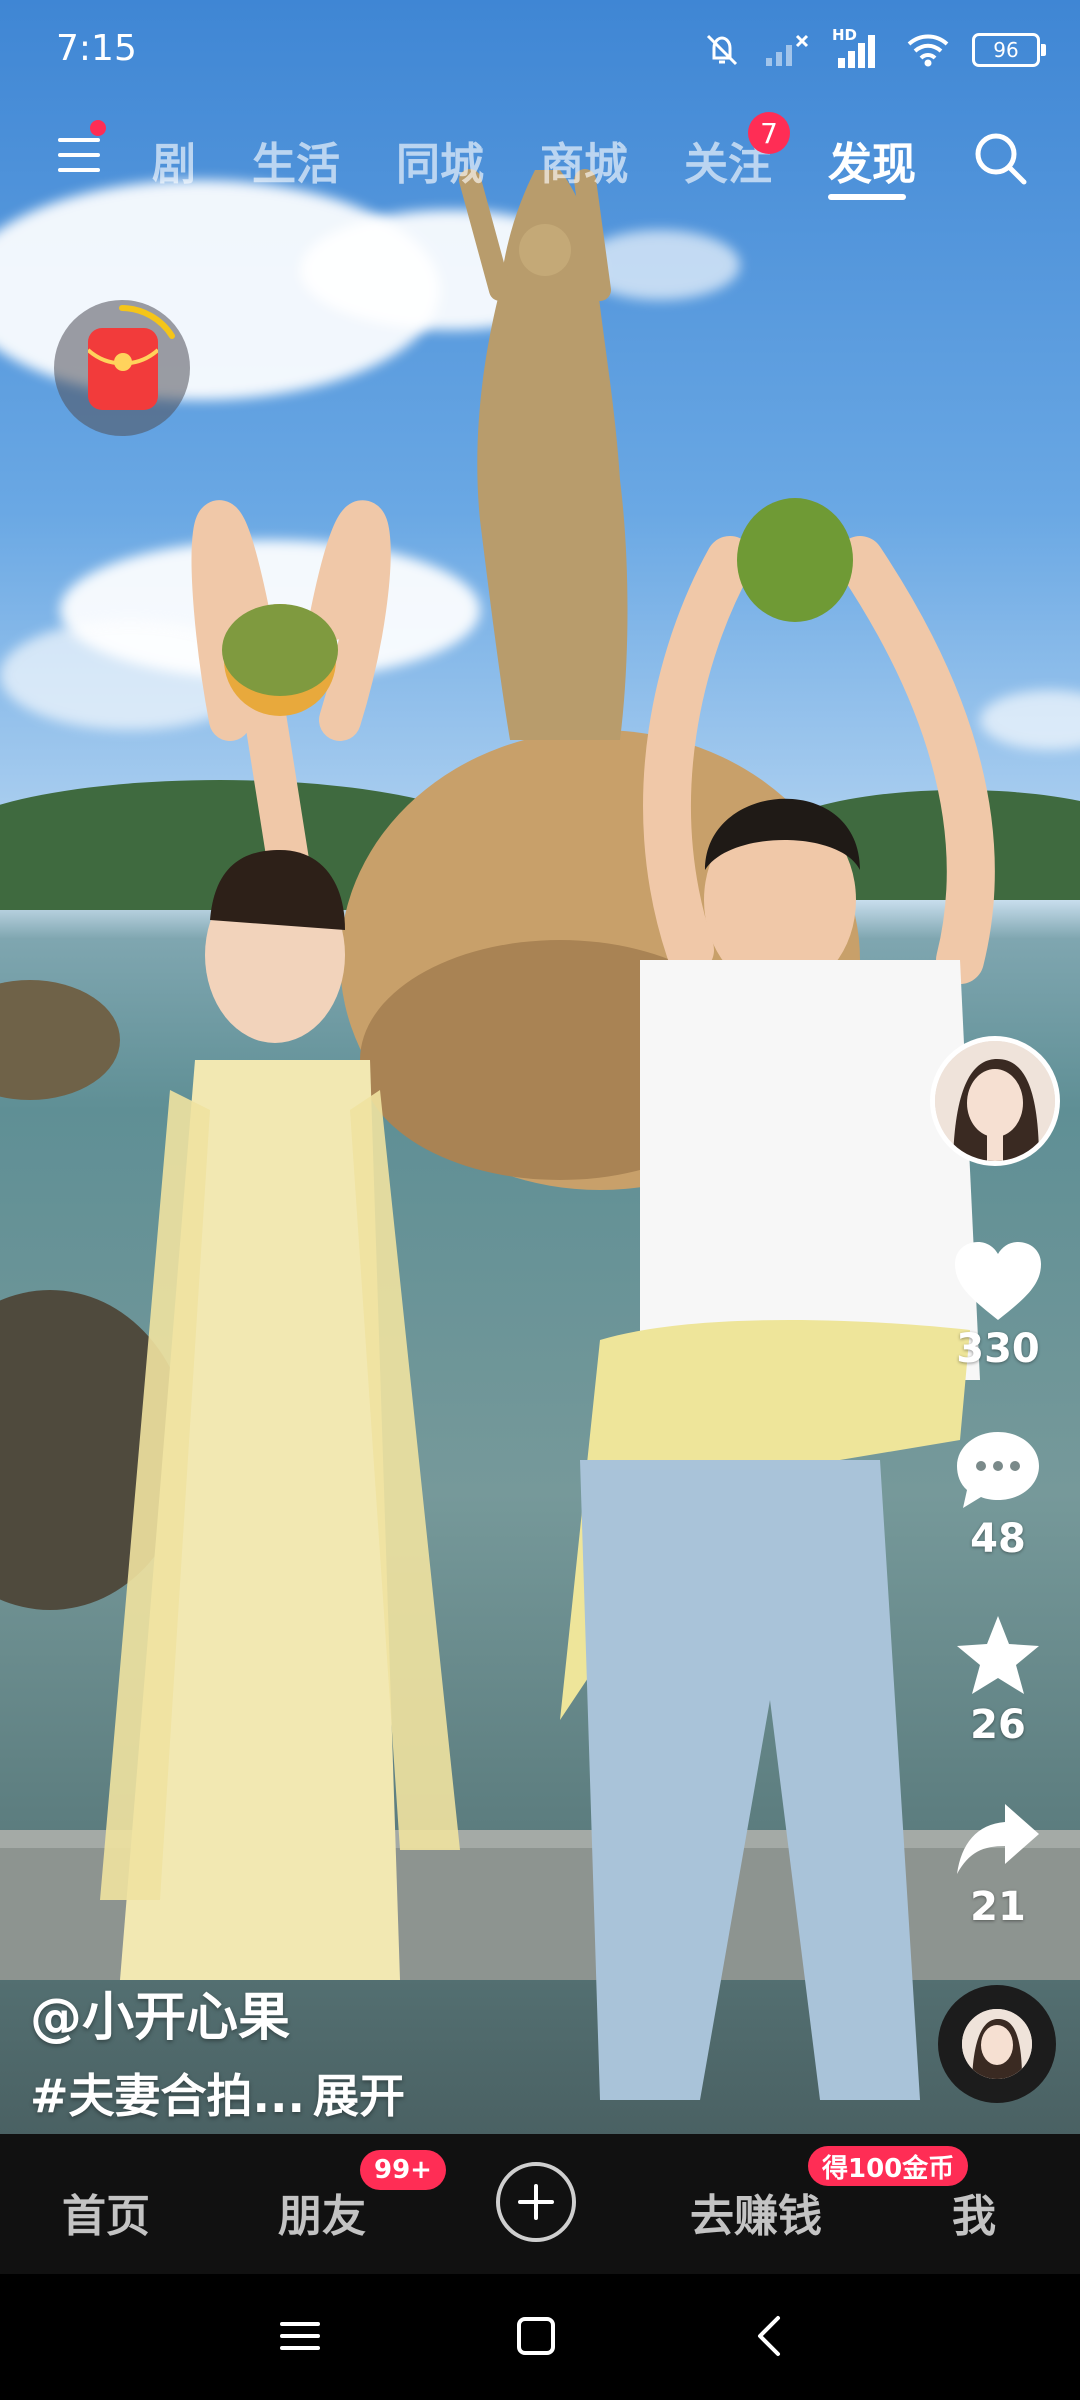  I want to click on like-button: 330, so click(998, 1306).